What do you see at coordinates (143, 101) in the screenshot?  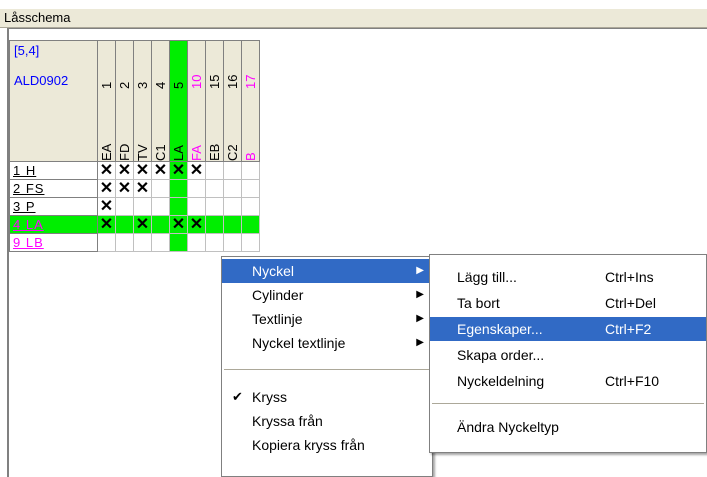 I see `column-header-3: 3 TV` at bounding box center [143, 101].